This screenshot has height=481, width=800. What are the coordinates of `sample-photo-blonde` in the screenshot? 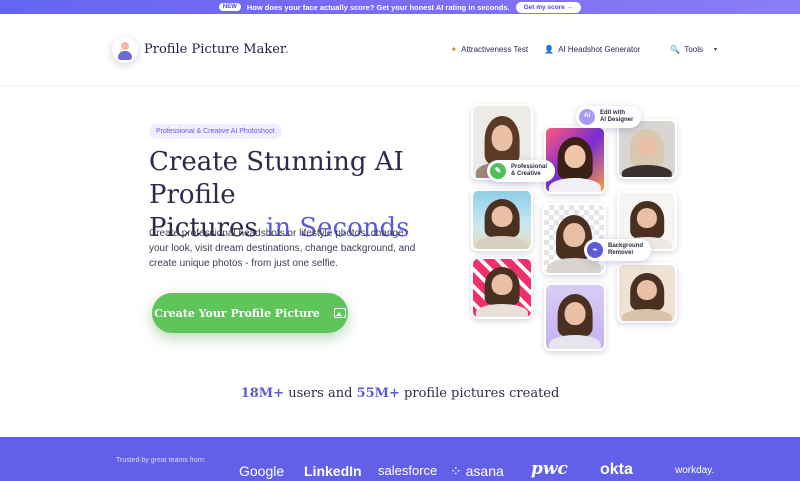 It's located at (647, 149).